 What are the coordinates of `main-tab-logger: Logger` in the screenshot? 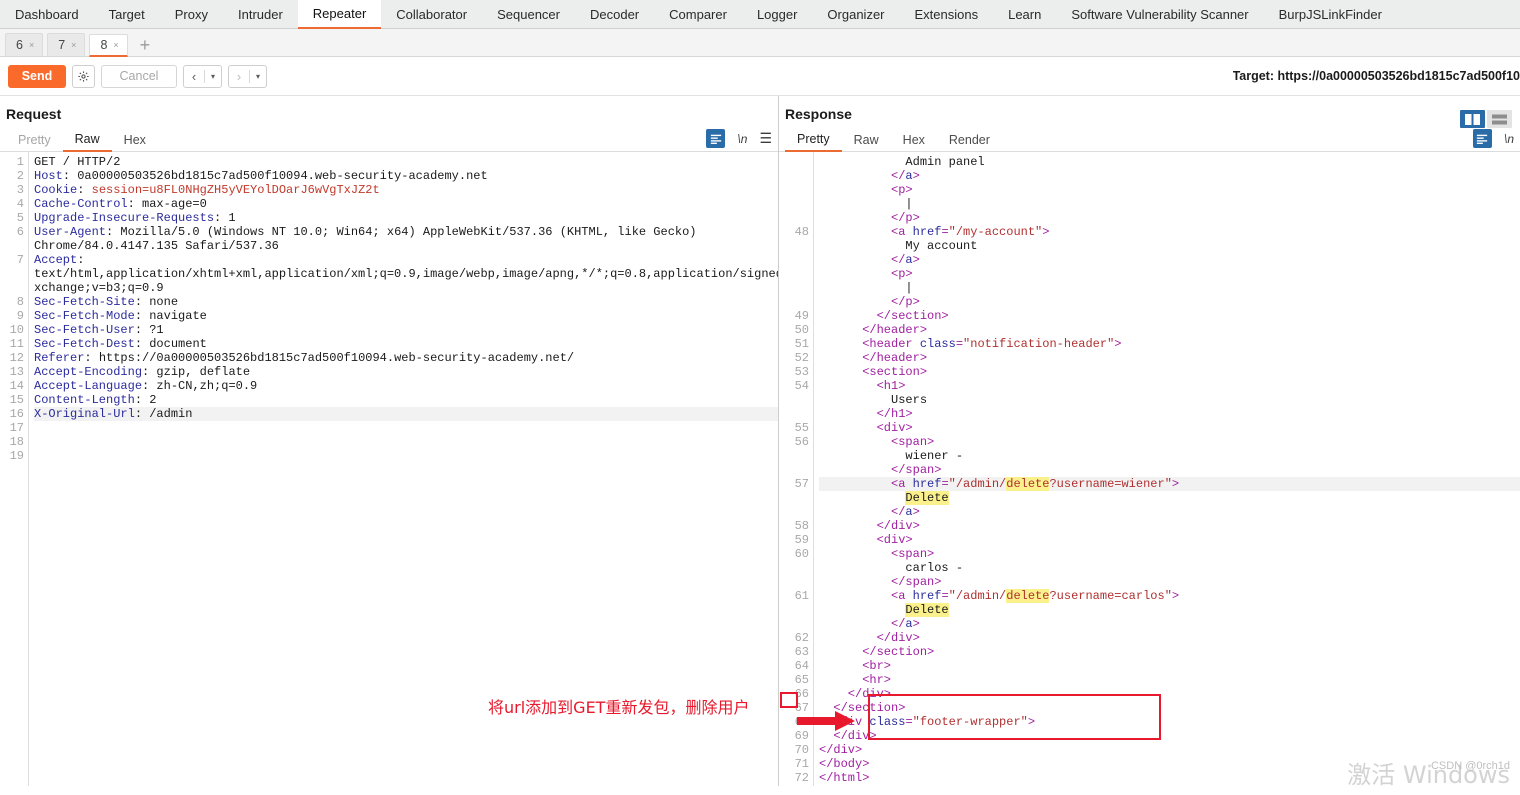 It's located at (777, 14).